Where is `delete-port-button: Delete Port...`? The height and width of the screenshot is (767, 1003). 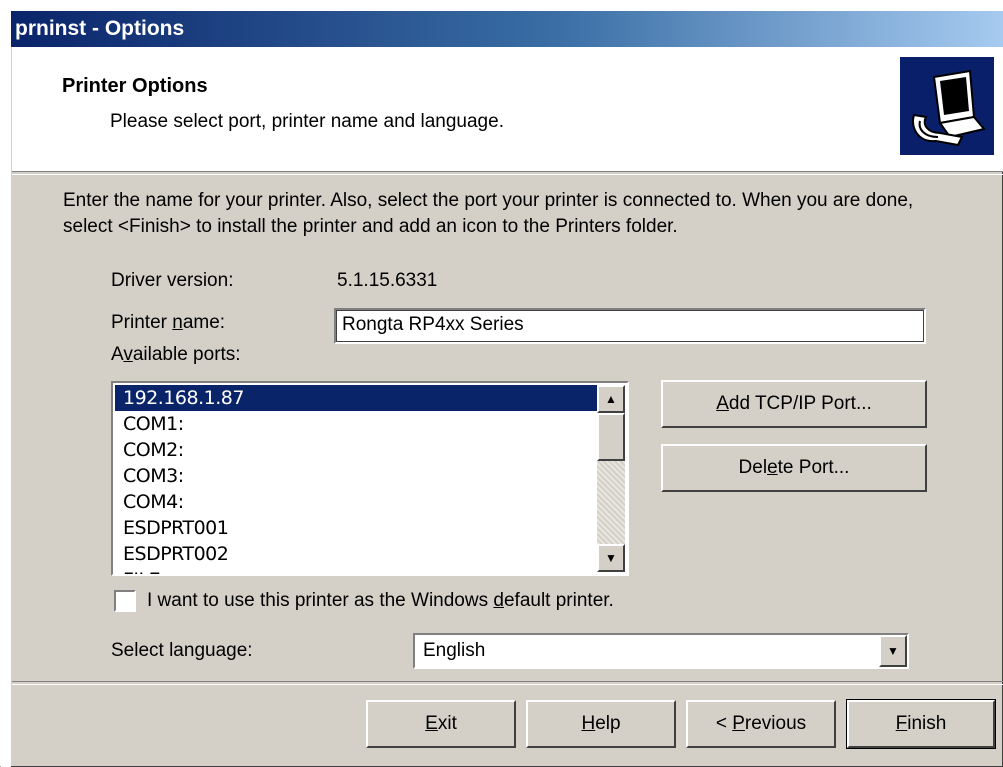
delete-port-button: Delete Port... is located at coordinates (794, 468).